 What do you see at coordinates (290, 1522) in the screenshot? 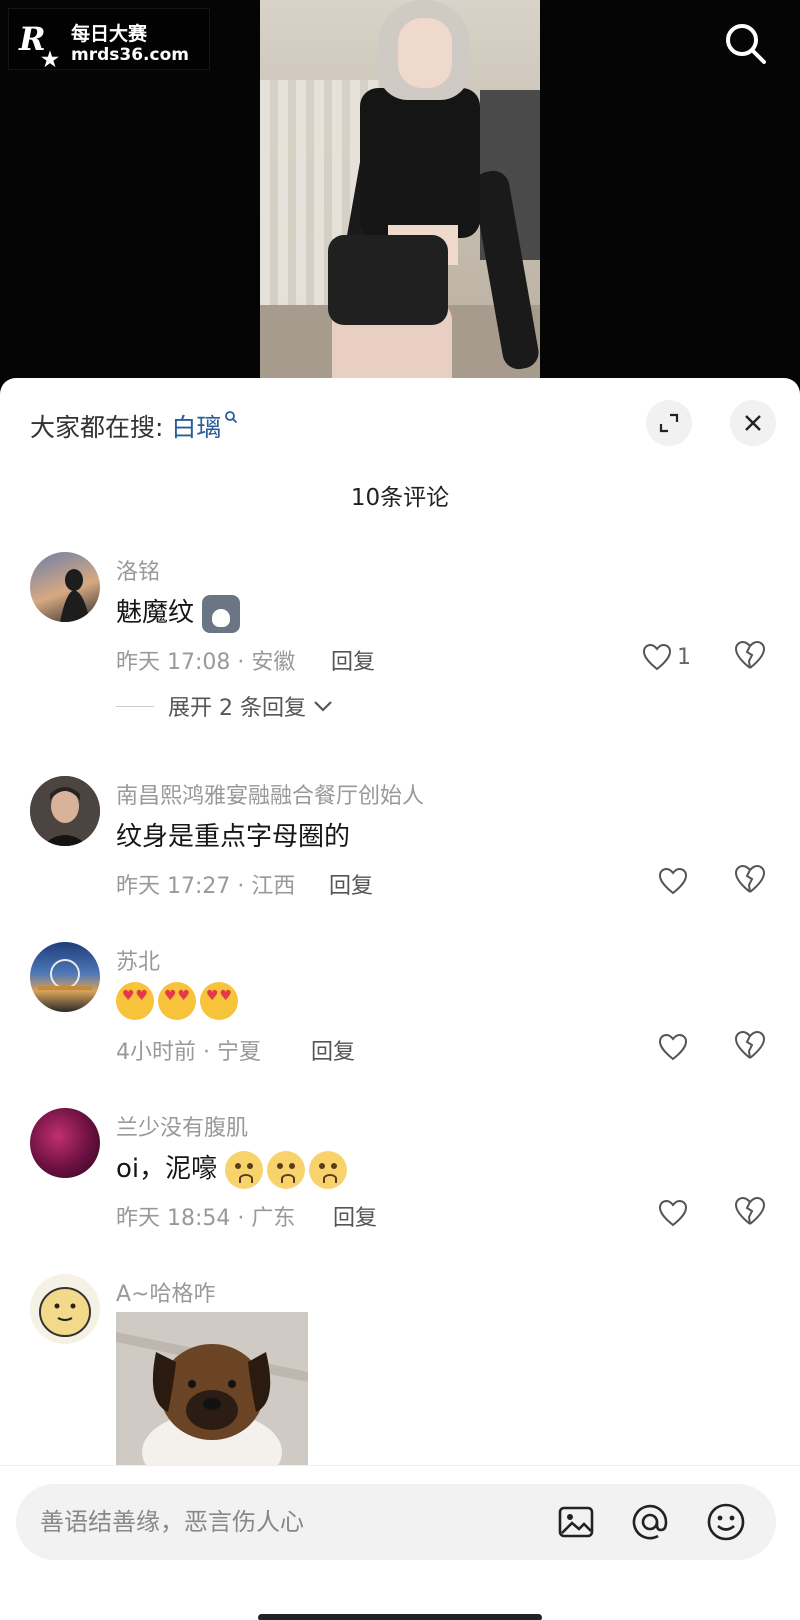
I see `comment-input` at bounding box center [290, 1522].